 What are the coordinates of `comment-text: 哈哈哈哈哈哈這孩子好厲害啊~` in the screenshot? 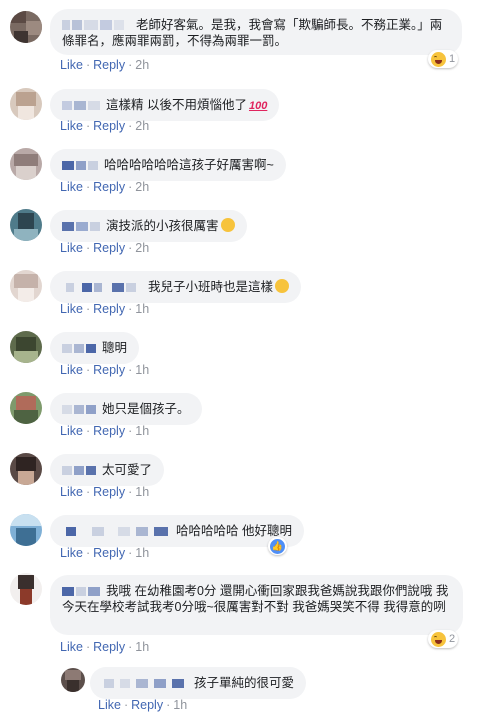 It's located at (189, 165).